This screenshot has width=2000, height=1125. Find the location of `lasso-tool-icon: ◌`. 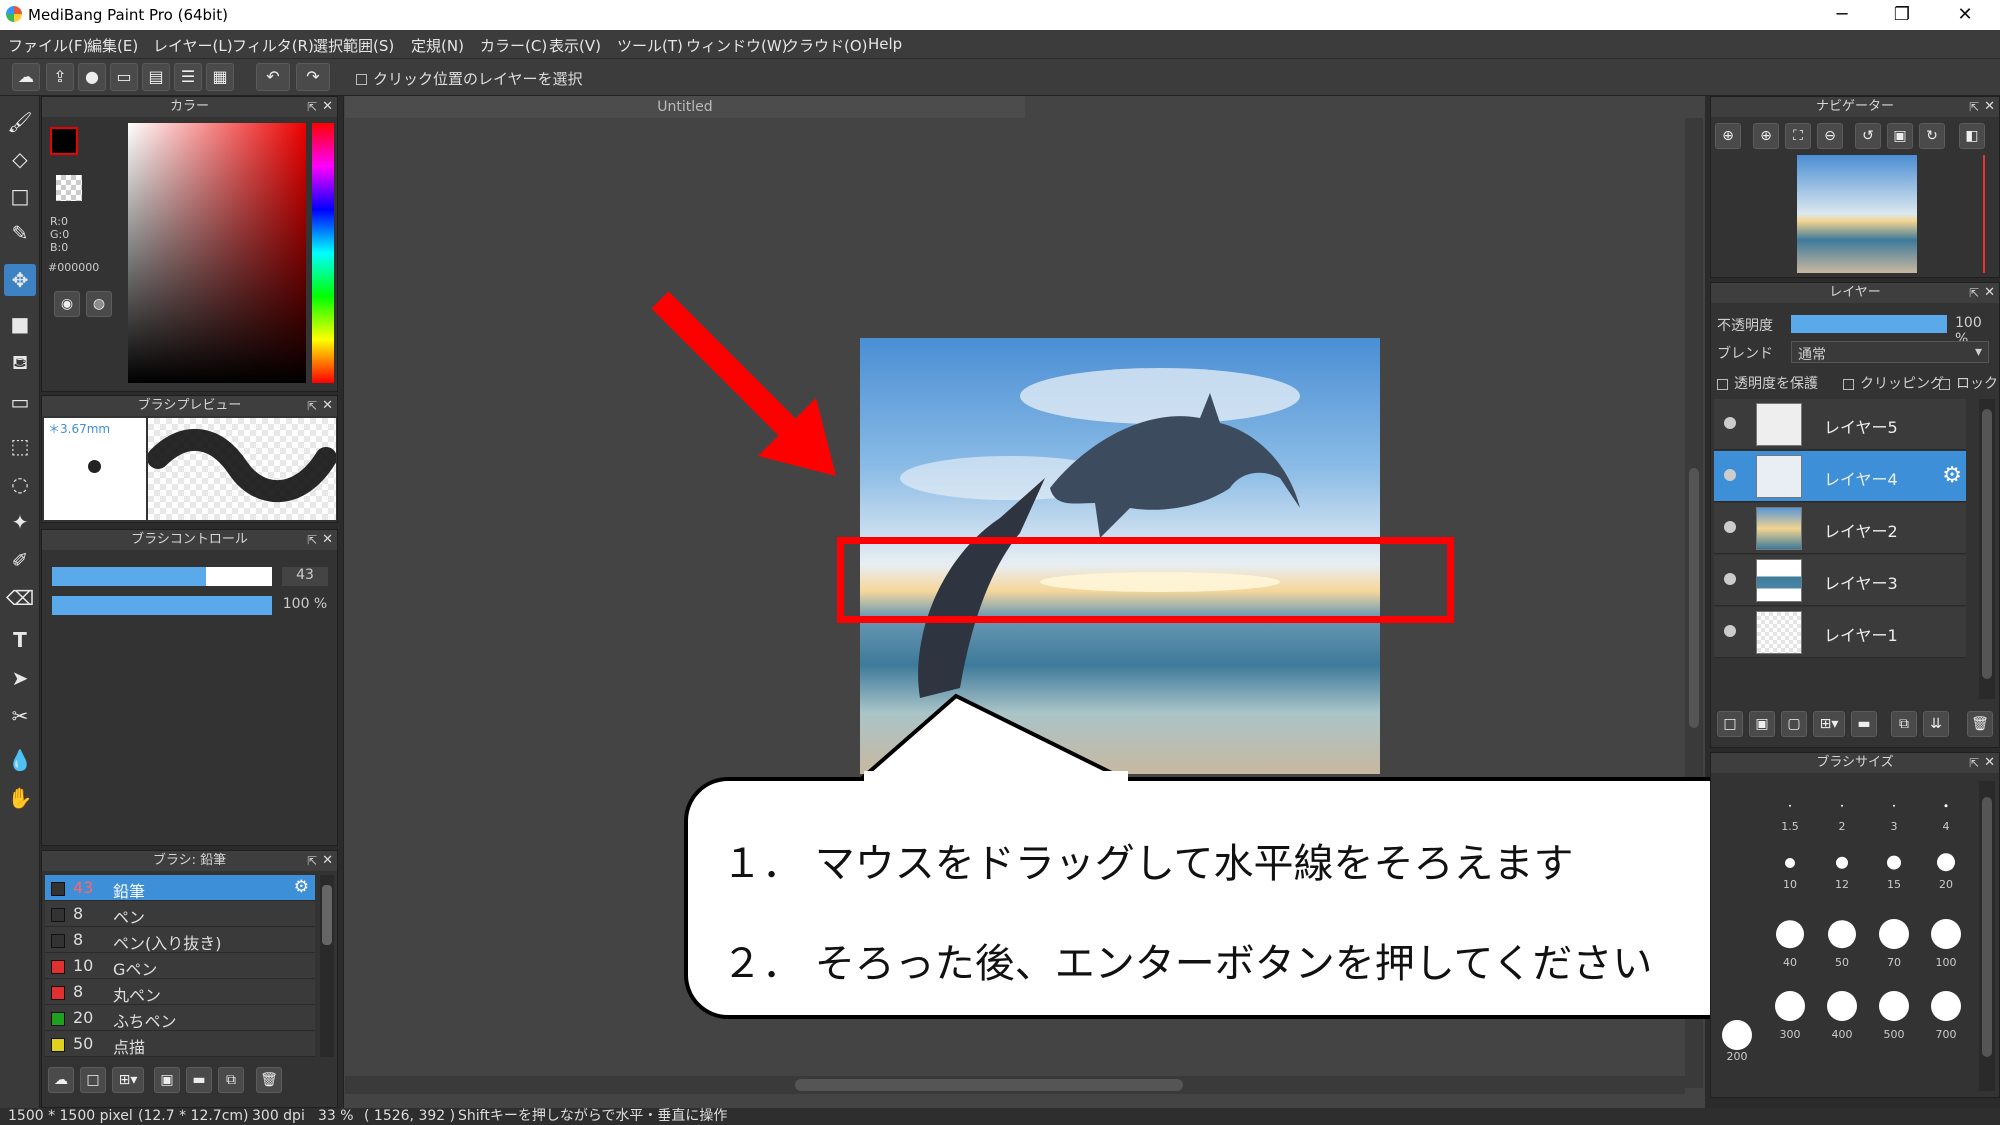

lasso-tool-icon: ◌ is located at coordinates (20, 484).